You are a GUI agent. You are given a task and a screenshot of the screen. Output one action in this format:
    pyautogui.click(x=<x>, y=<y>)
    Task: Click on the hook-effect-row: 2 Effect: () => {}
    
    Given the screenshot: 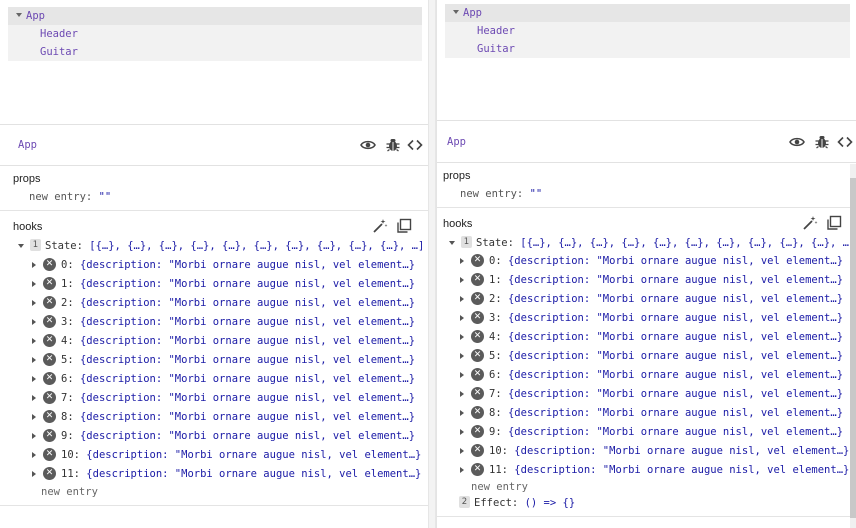 What is the action you would take?
    pyautogui.click(x=517, y=503)
    